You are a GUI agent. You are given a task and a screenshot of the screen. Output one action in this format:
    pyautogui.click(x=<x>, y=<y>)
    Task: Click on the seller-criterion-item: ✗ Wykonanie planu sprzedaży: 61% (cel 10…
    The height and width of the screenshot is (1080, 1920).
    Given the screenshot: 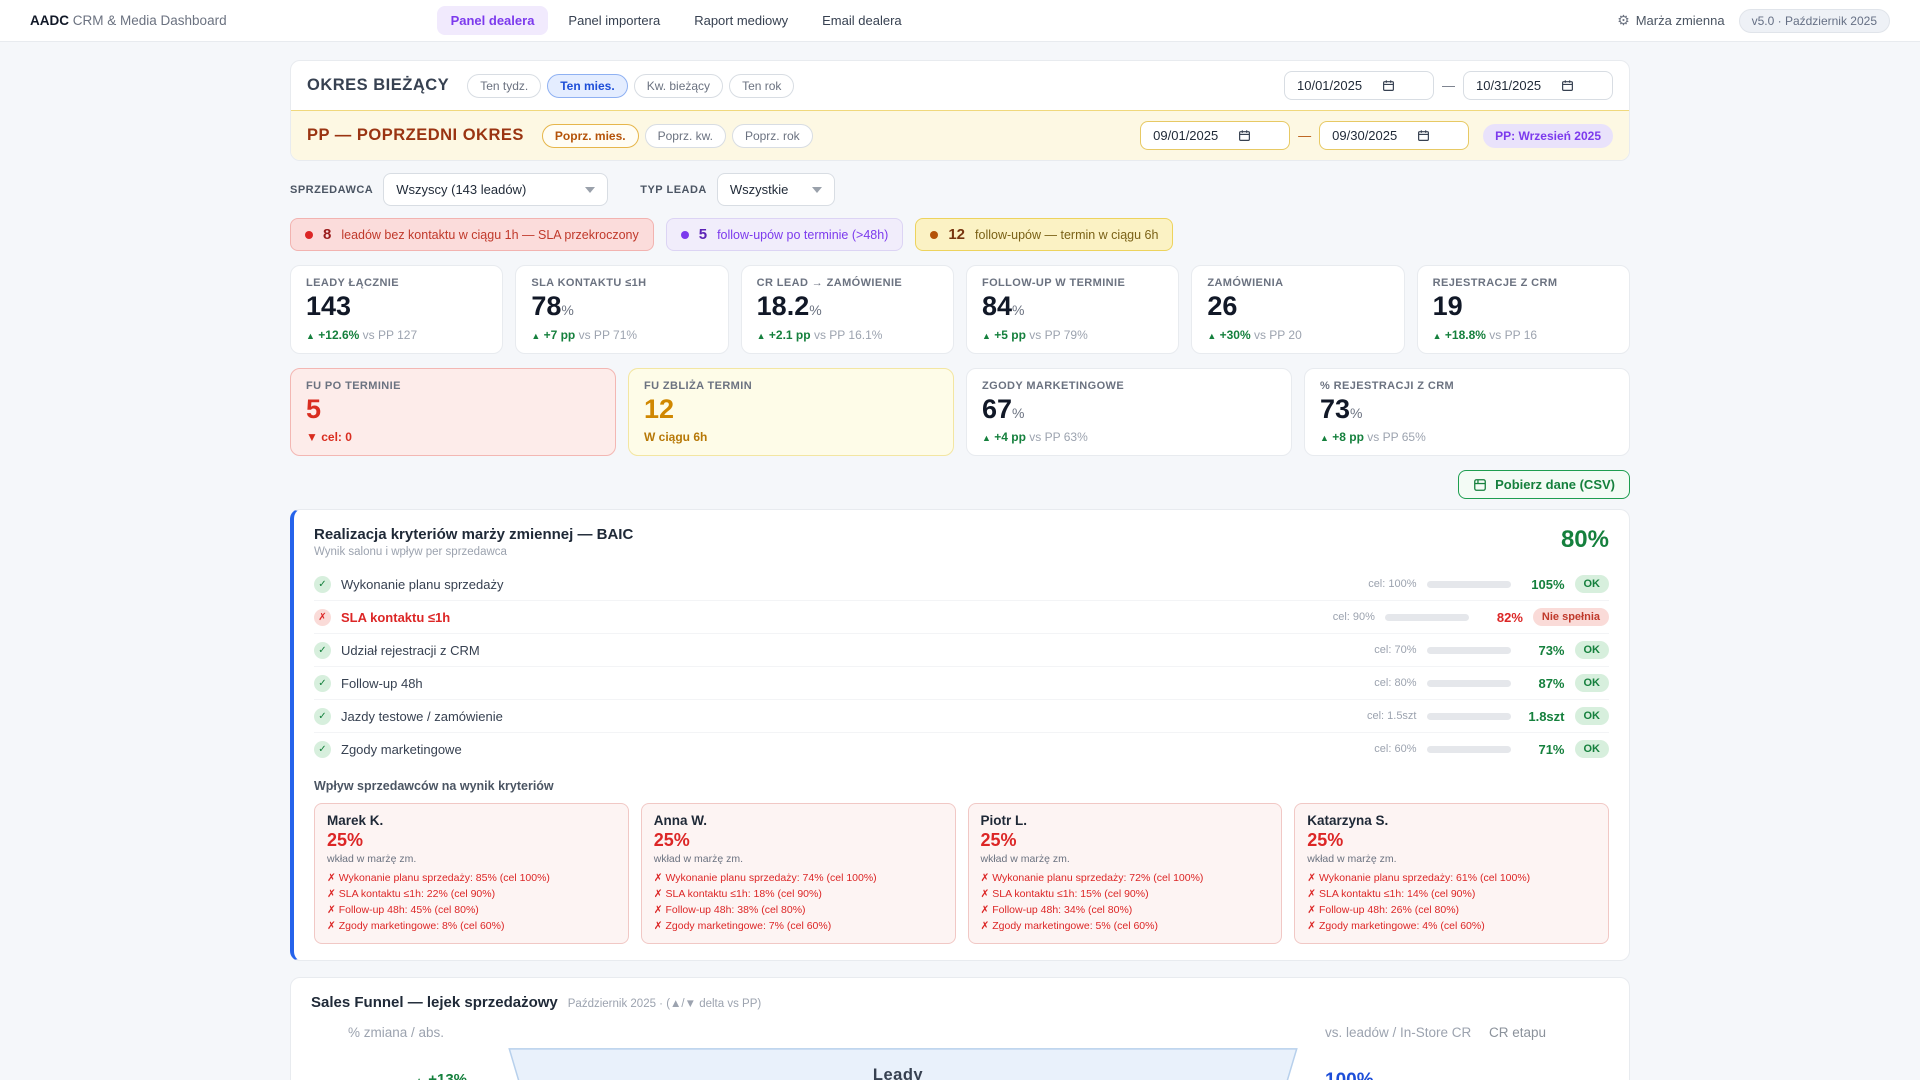 What is the action you would take?
    pyautogui.click(x=1419, y=878)
    